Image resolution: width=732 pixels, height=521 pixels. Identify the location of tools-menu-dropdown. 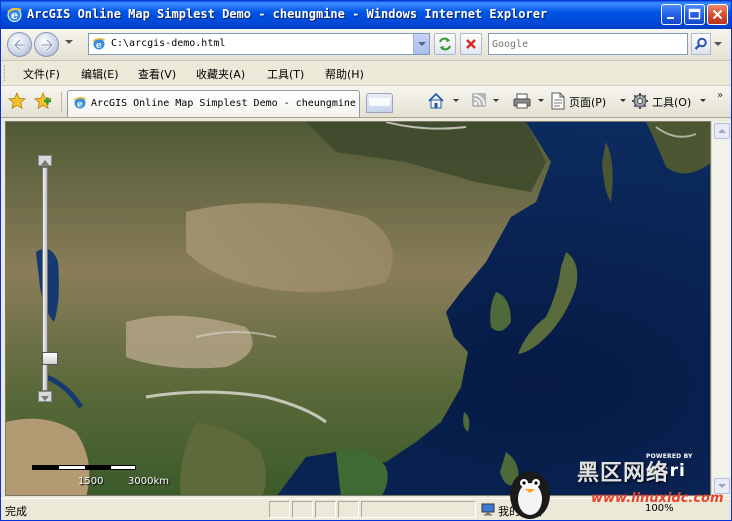
(703, 100).